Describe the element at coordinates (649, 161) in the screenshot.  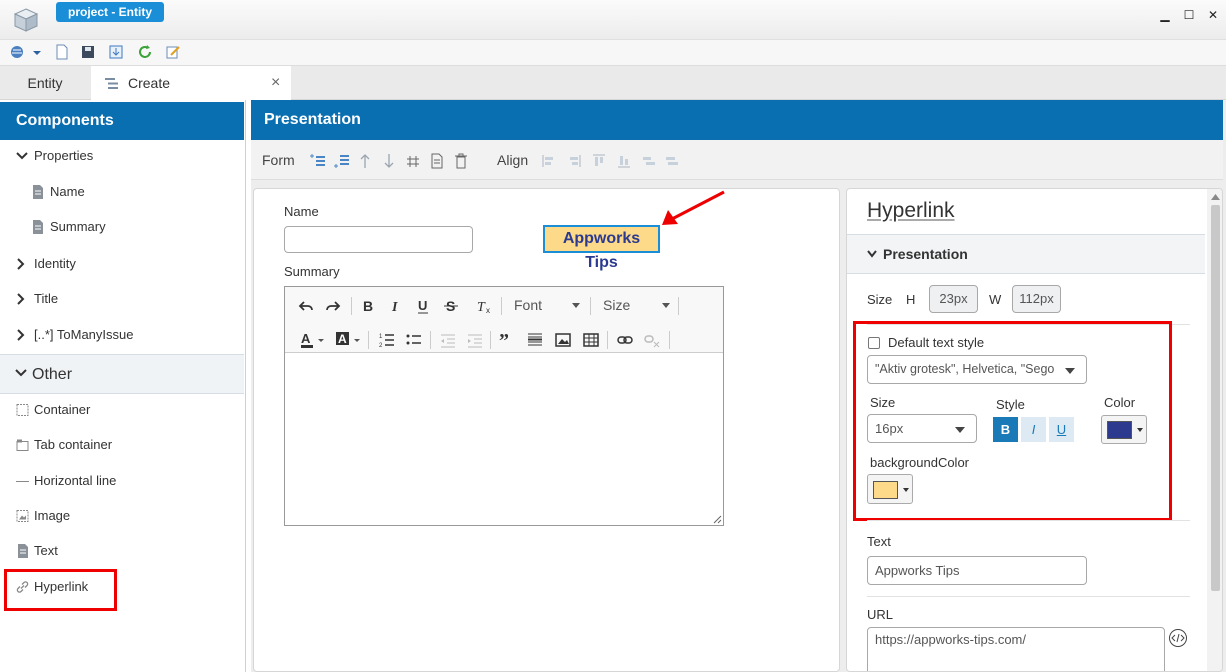
I see `distribute-horizontal-icon` at that location.